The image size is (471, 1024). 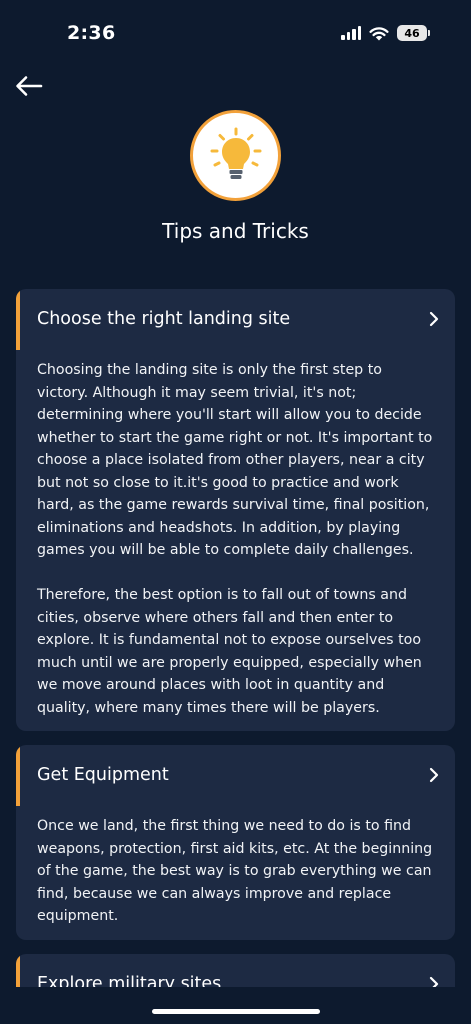 I want to click on back-button, so click(x=29, y=86).